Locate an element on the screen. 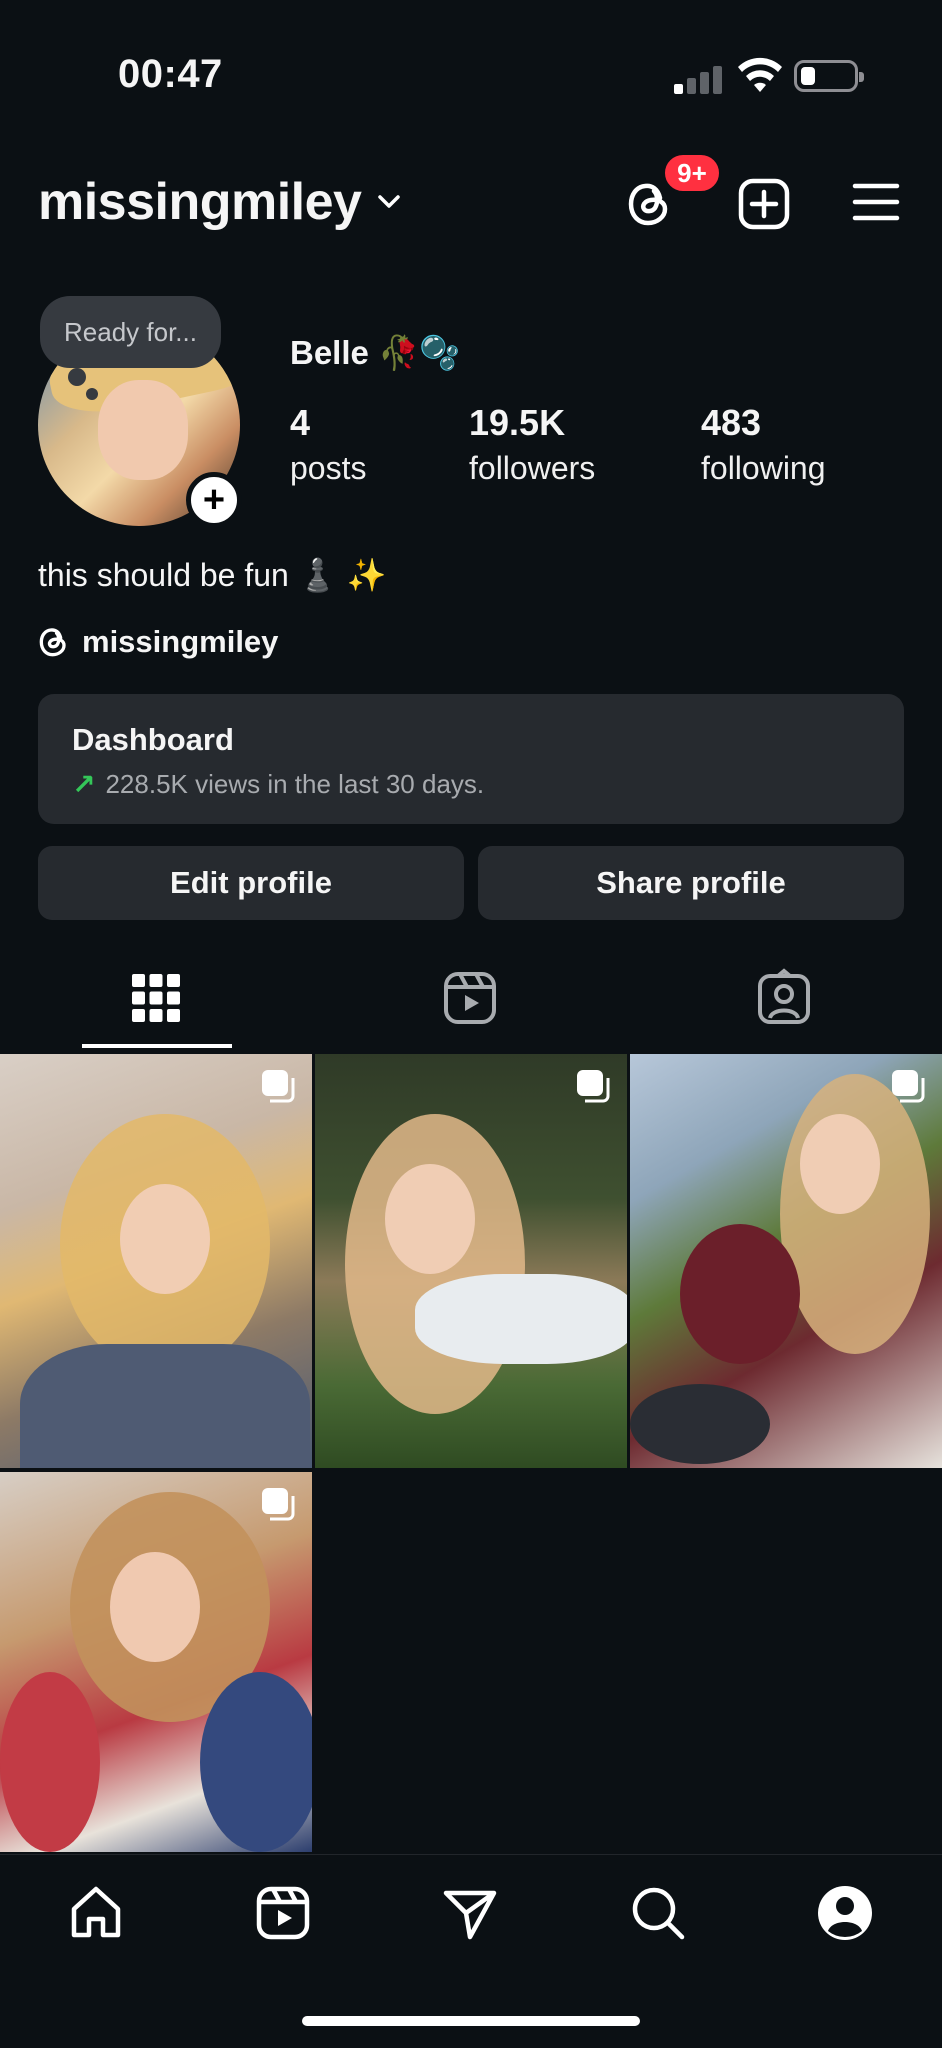 This screenshot has width=942, height=2048. followers-count: 19.5K is located at coordinates (517, 422).